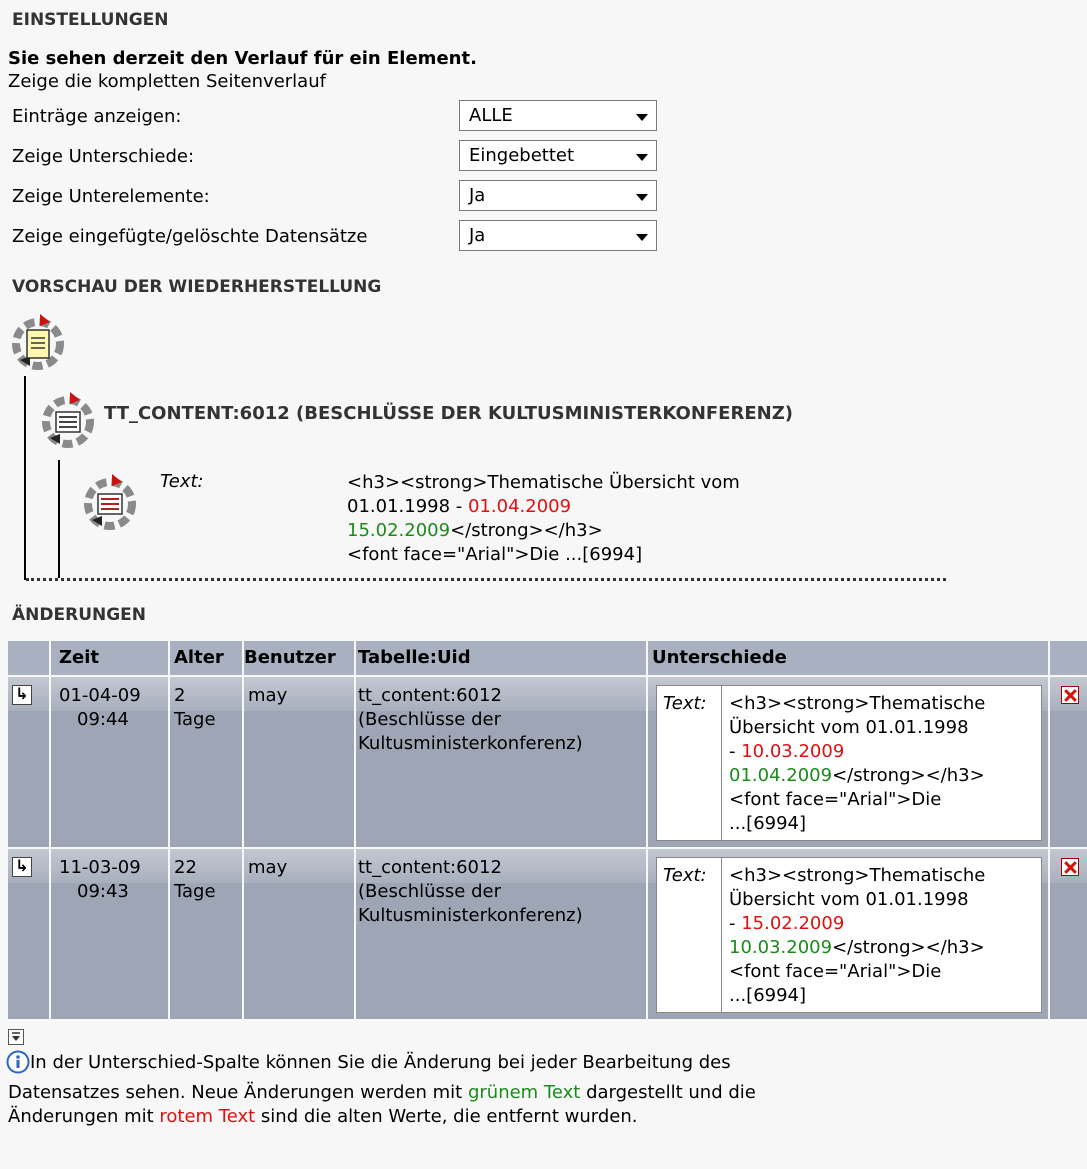 The height and width of the screenshot is (1169, 1087). I want to click on preview-heading: VORSCHAU DER WIEDERHERSTELLUNG, so click(197, 287).